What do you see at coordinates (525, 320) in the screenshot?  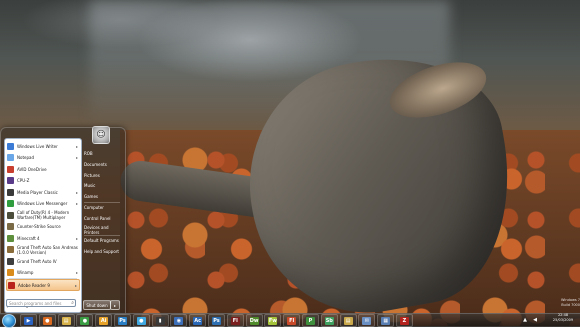 I see `network-icon: ▲` at bounding box center [525, 320].